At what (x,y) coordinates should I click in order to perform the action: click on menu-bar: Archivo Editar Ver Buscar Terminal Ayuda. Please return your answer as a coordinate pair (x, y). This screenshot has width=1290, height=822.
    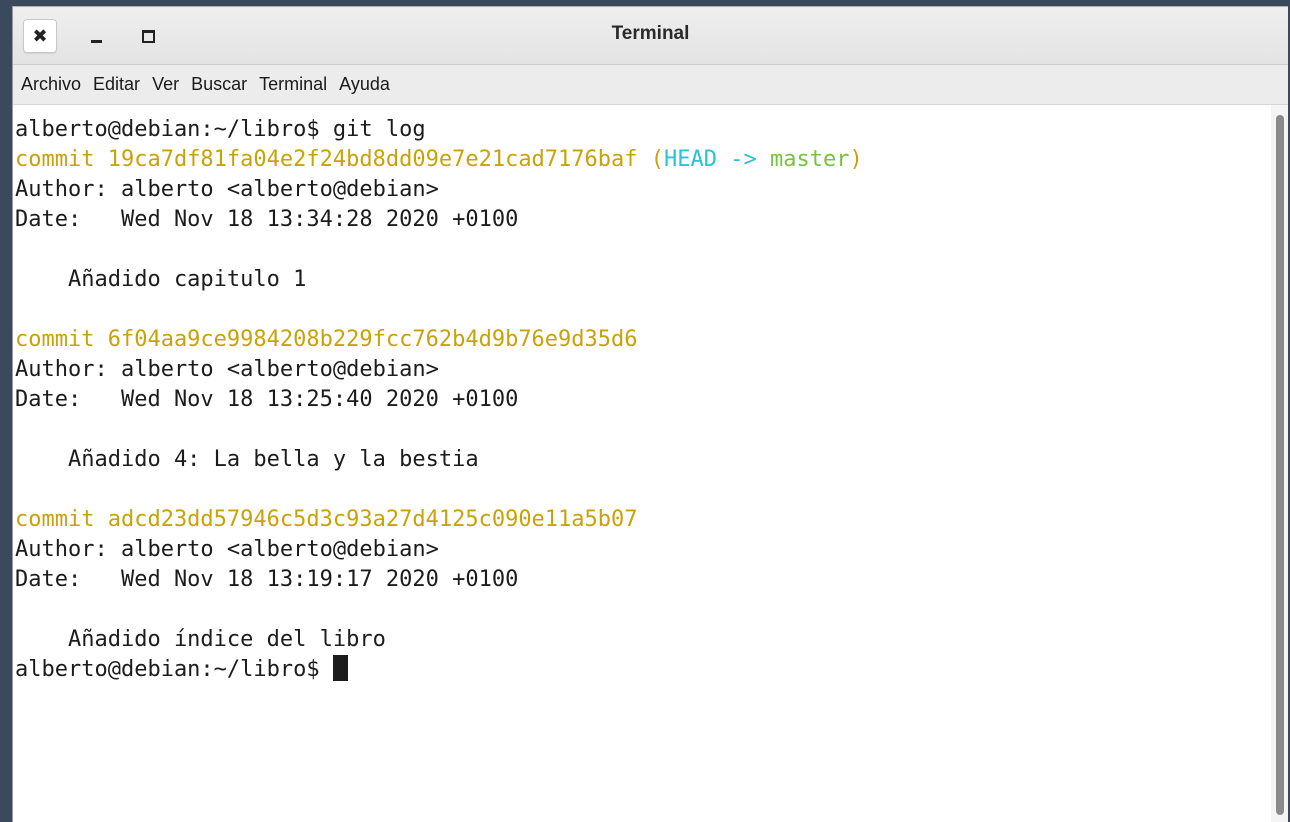
    Looking at the image, I should click on (650, 85).